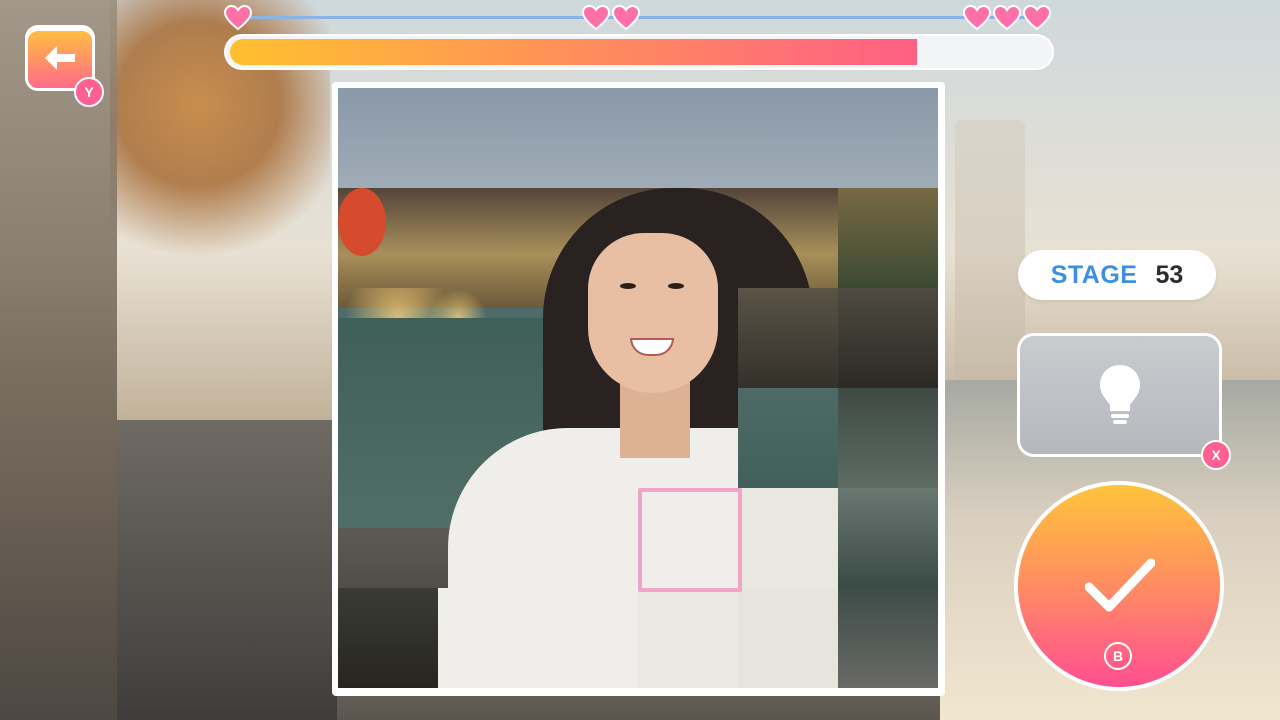 The height and width of the screenshot is (720, 1280). Describe the element at coordinates (58, 360) in the screenshot. I see `background-left-panel` at that location.